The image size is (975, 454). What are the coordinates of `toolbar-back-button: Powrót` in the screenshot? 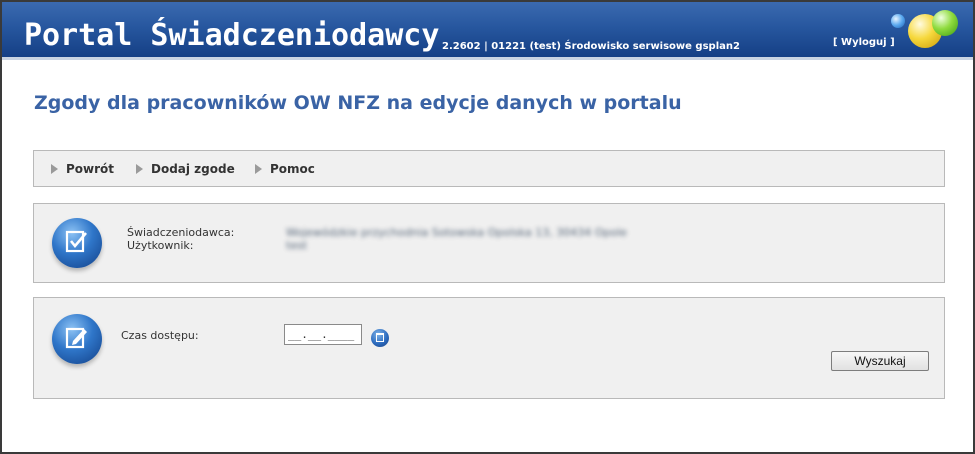 It's located at (82, 169).